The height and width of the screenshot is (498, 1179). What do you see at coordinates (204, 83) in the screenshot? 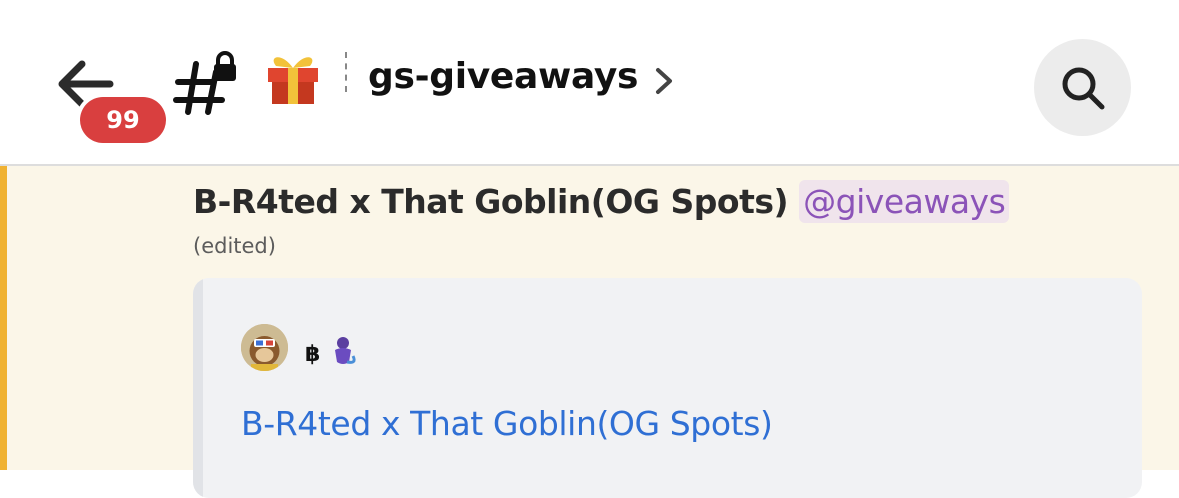
I see `hashtag-lock-icon` at bounding box center [204, 83].